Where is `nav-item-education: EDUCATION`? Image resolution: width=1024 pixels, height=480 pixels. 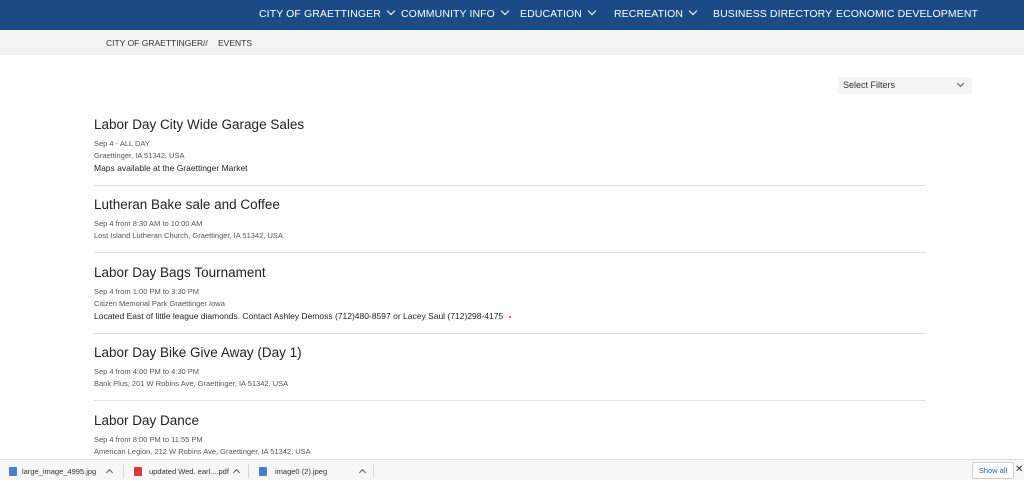
nav-item-education: EDUCATION is located at coordinates (558, 15).